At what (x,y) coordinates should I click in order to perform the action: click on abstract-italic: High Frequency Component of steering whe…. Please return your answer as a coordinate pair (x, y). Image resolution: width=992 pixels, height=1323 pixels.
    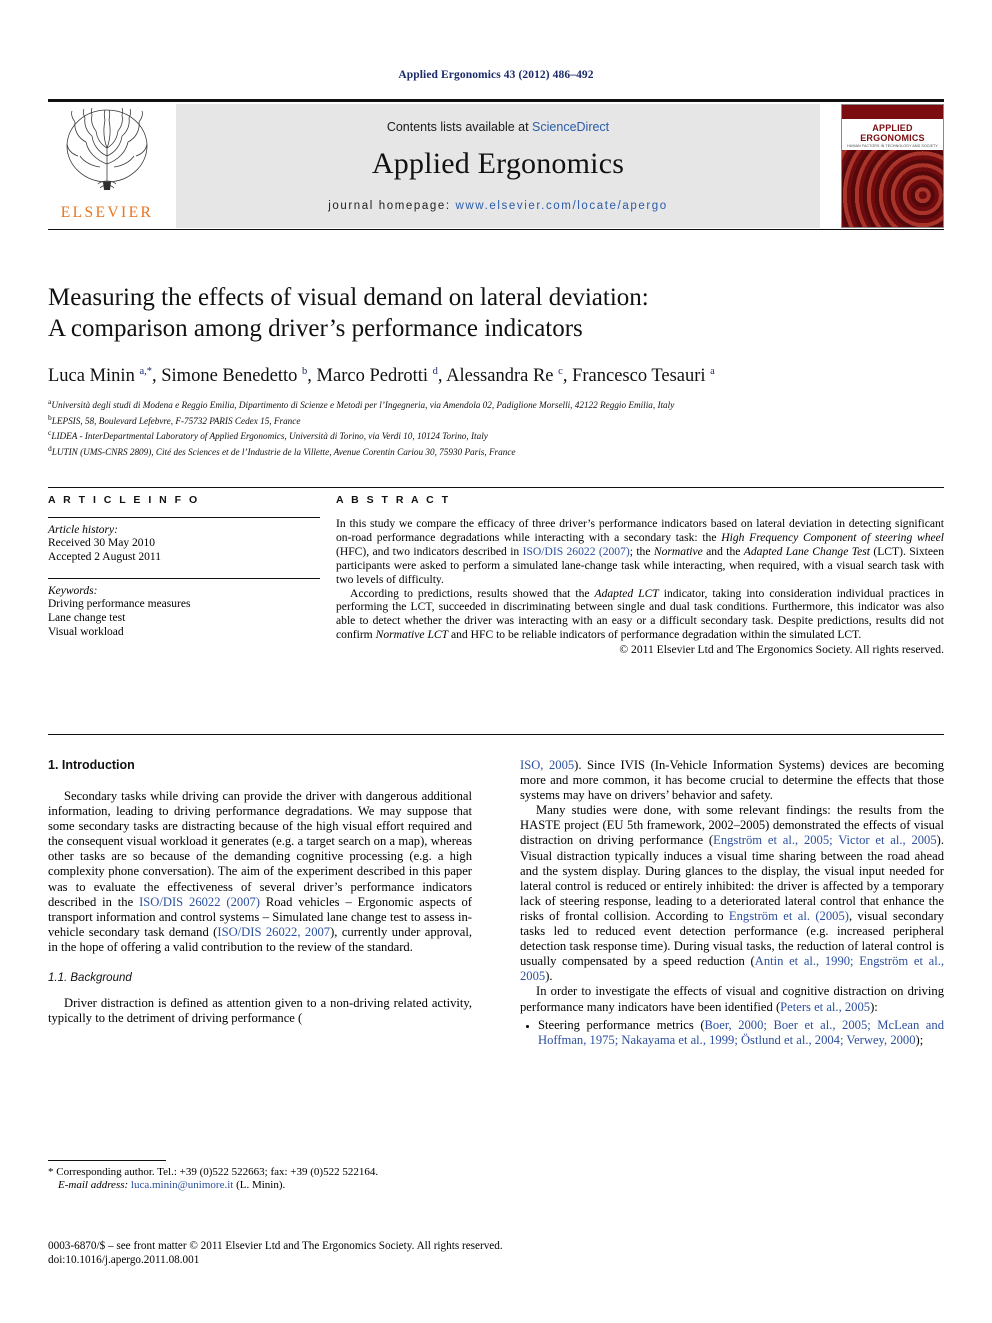
    Looking at the image, I should click on (833, 537).